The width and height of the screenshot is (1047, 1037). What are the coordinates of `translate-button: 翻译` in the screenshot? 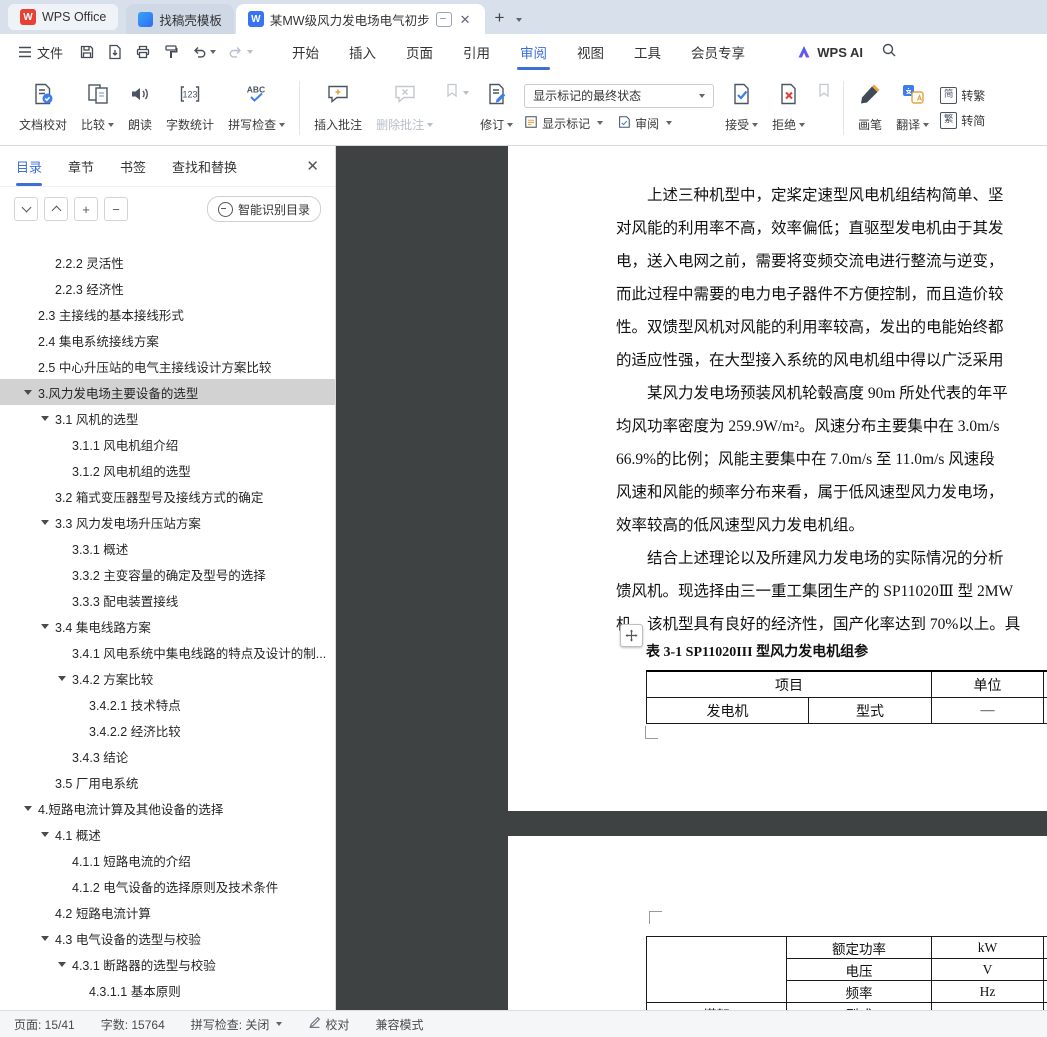 It's located at (912, 108).